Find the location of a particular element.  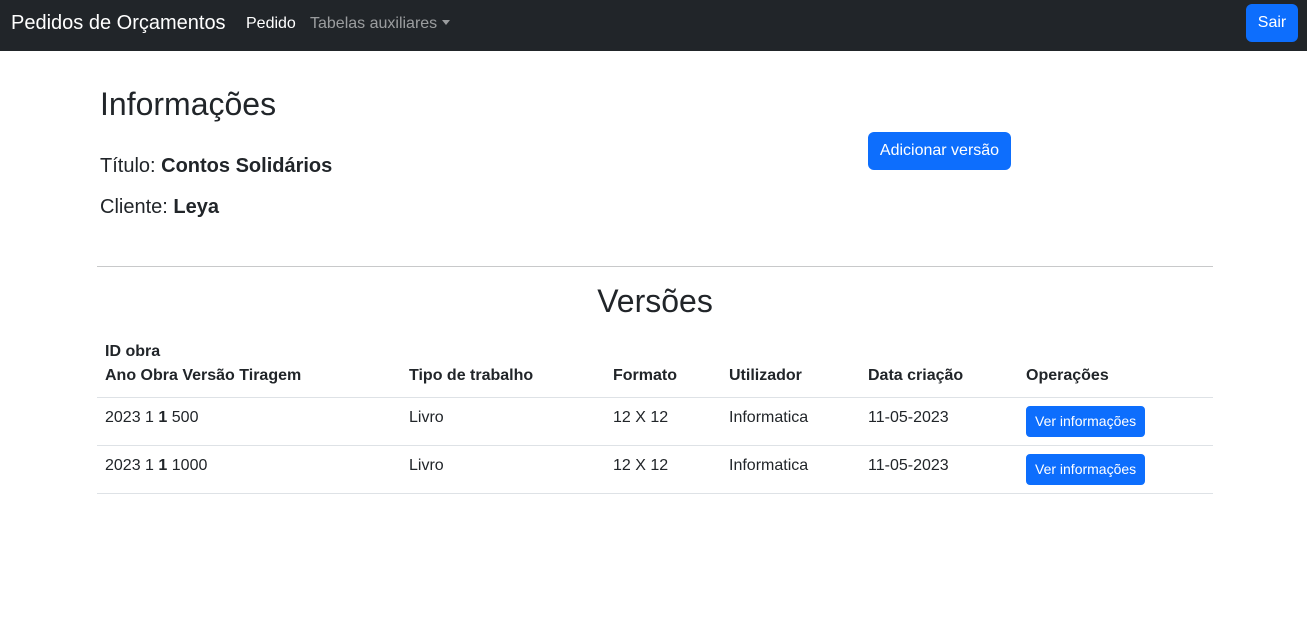

cliente-label: Cliente: is located at coordinates (134, 207).